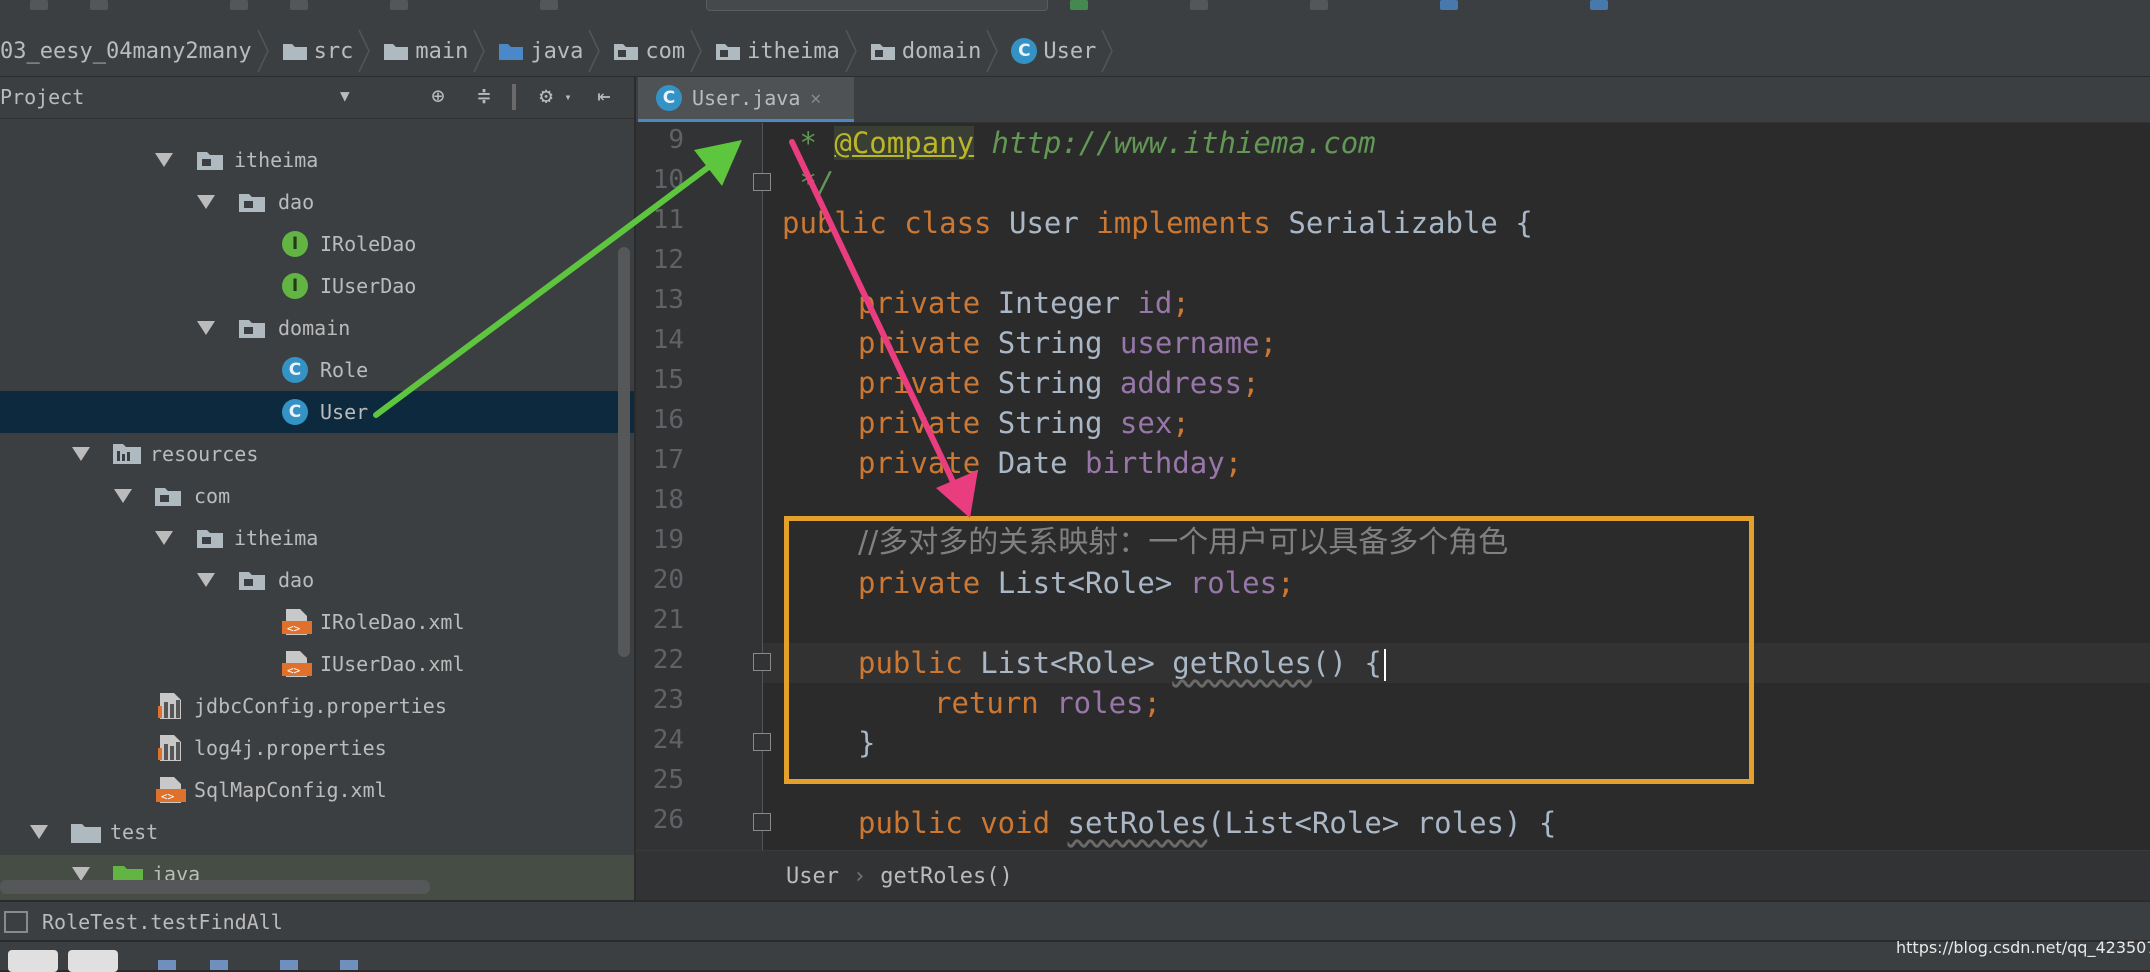 The height and width of the screenshot is (972, 2150). I want to click on chevron-down-icon: ▾, so click(568, 97).